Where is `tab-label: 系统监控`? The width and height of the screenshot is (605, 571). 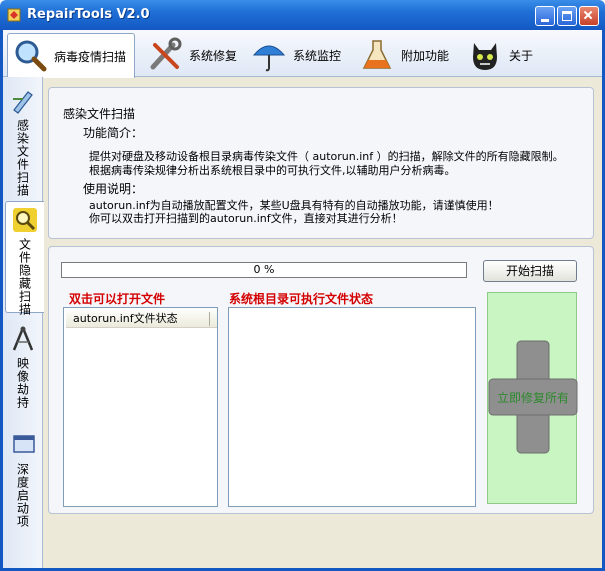 tab-label: 系统监控 is located at coordinates (317, 55).